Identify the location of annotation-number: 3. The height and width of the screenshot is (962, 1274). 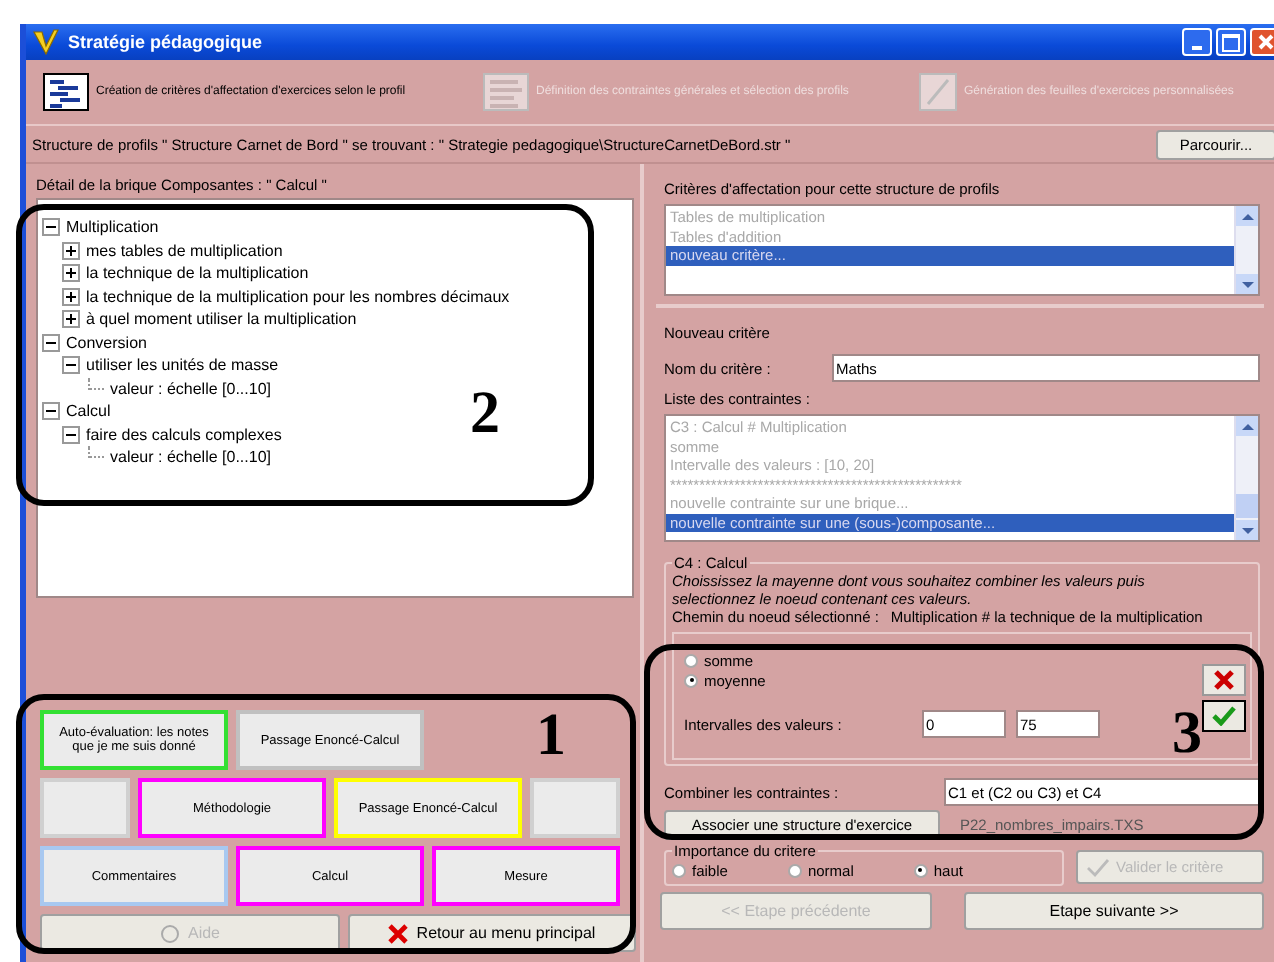
(1187, 734).